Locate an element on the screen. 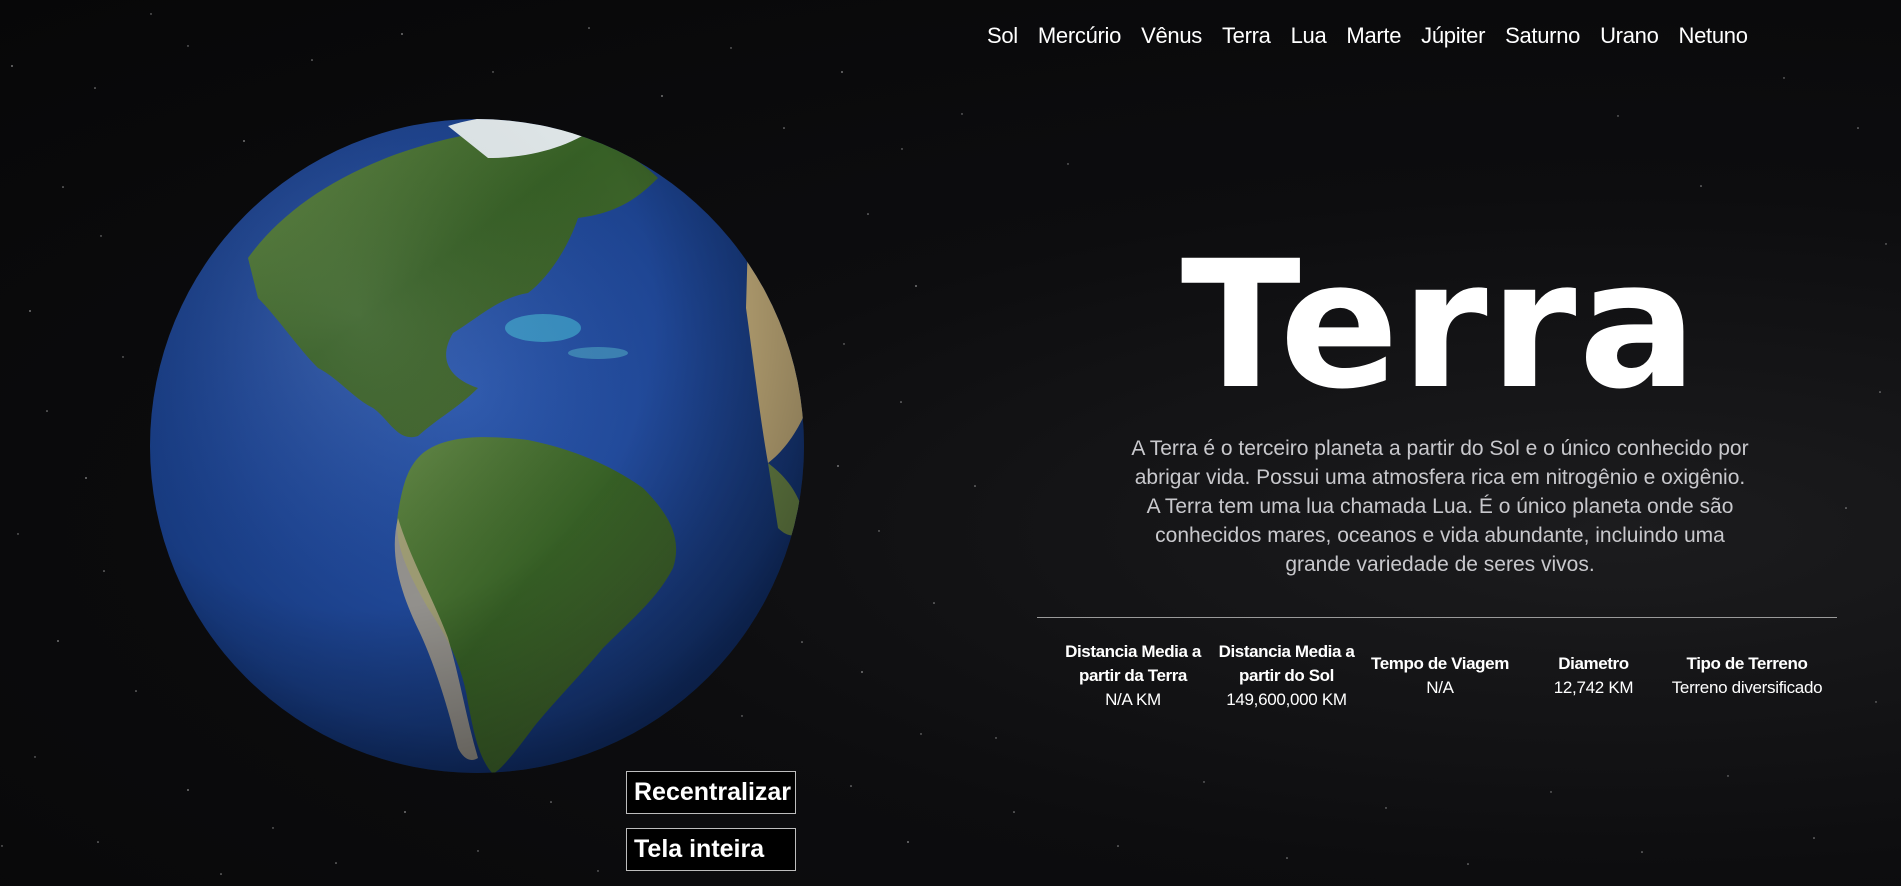 The width and height of the screenshot is (1901, 886). recenter-button: Recentralizar is located at coordinates (711, 792).